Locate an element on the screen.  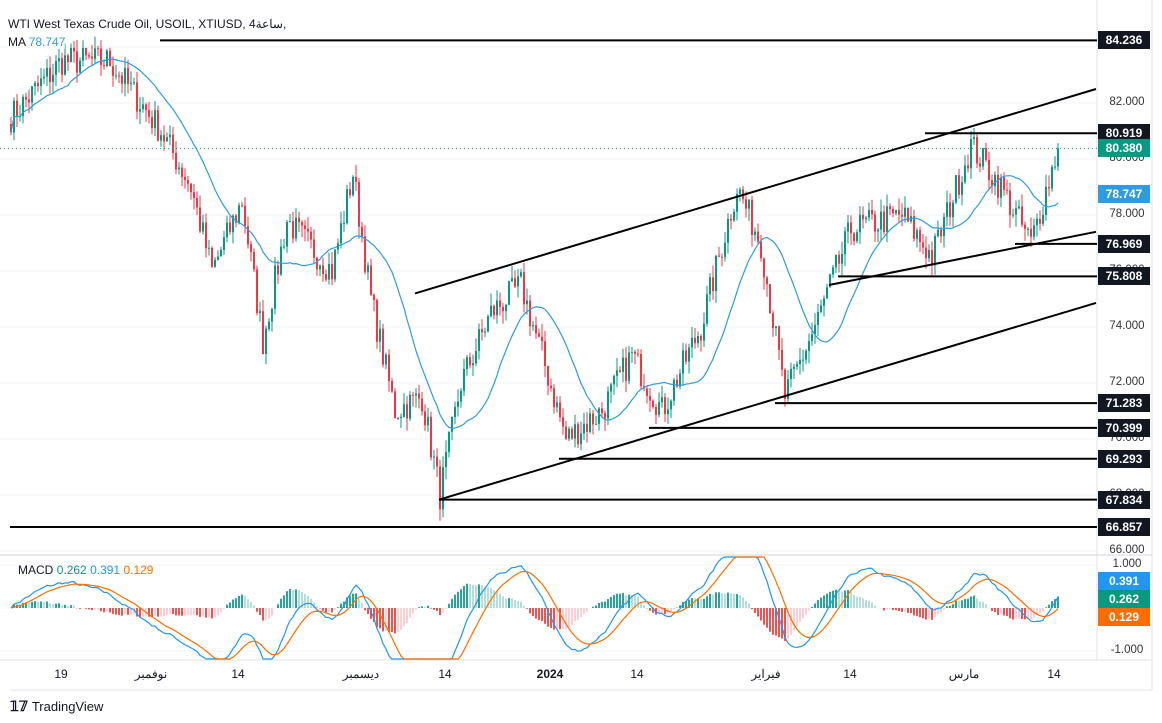
signal-macd-tag: 0.129 is located at coordinates (1124, 617).